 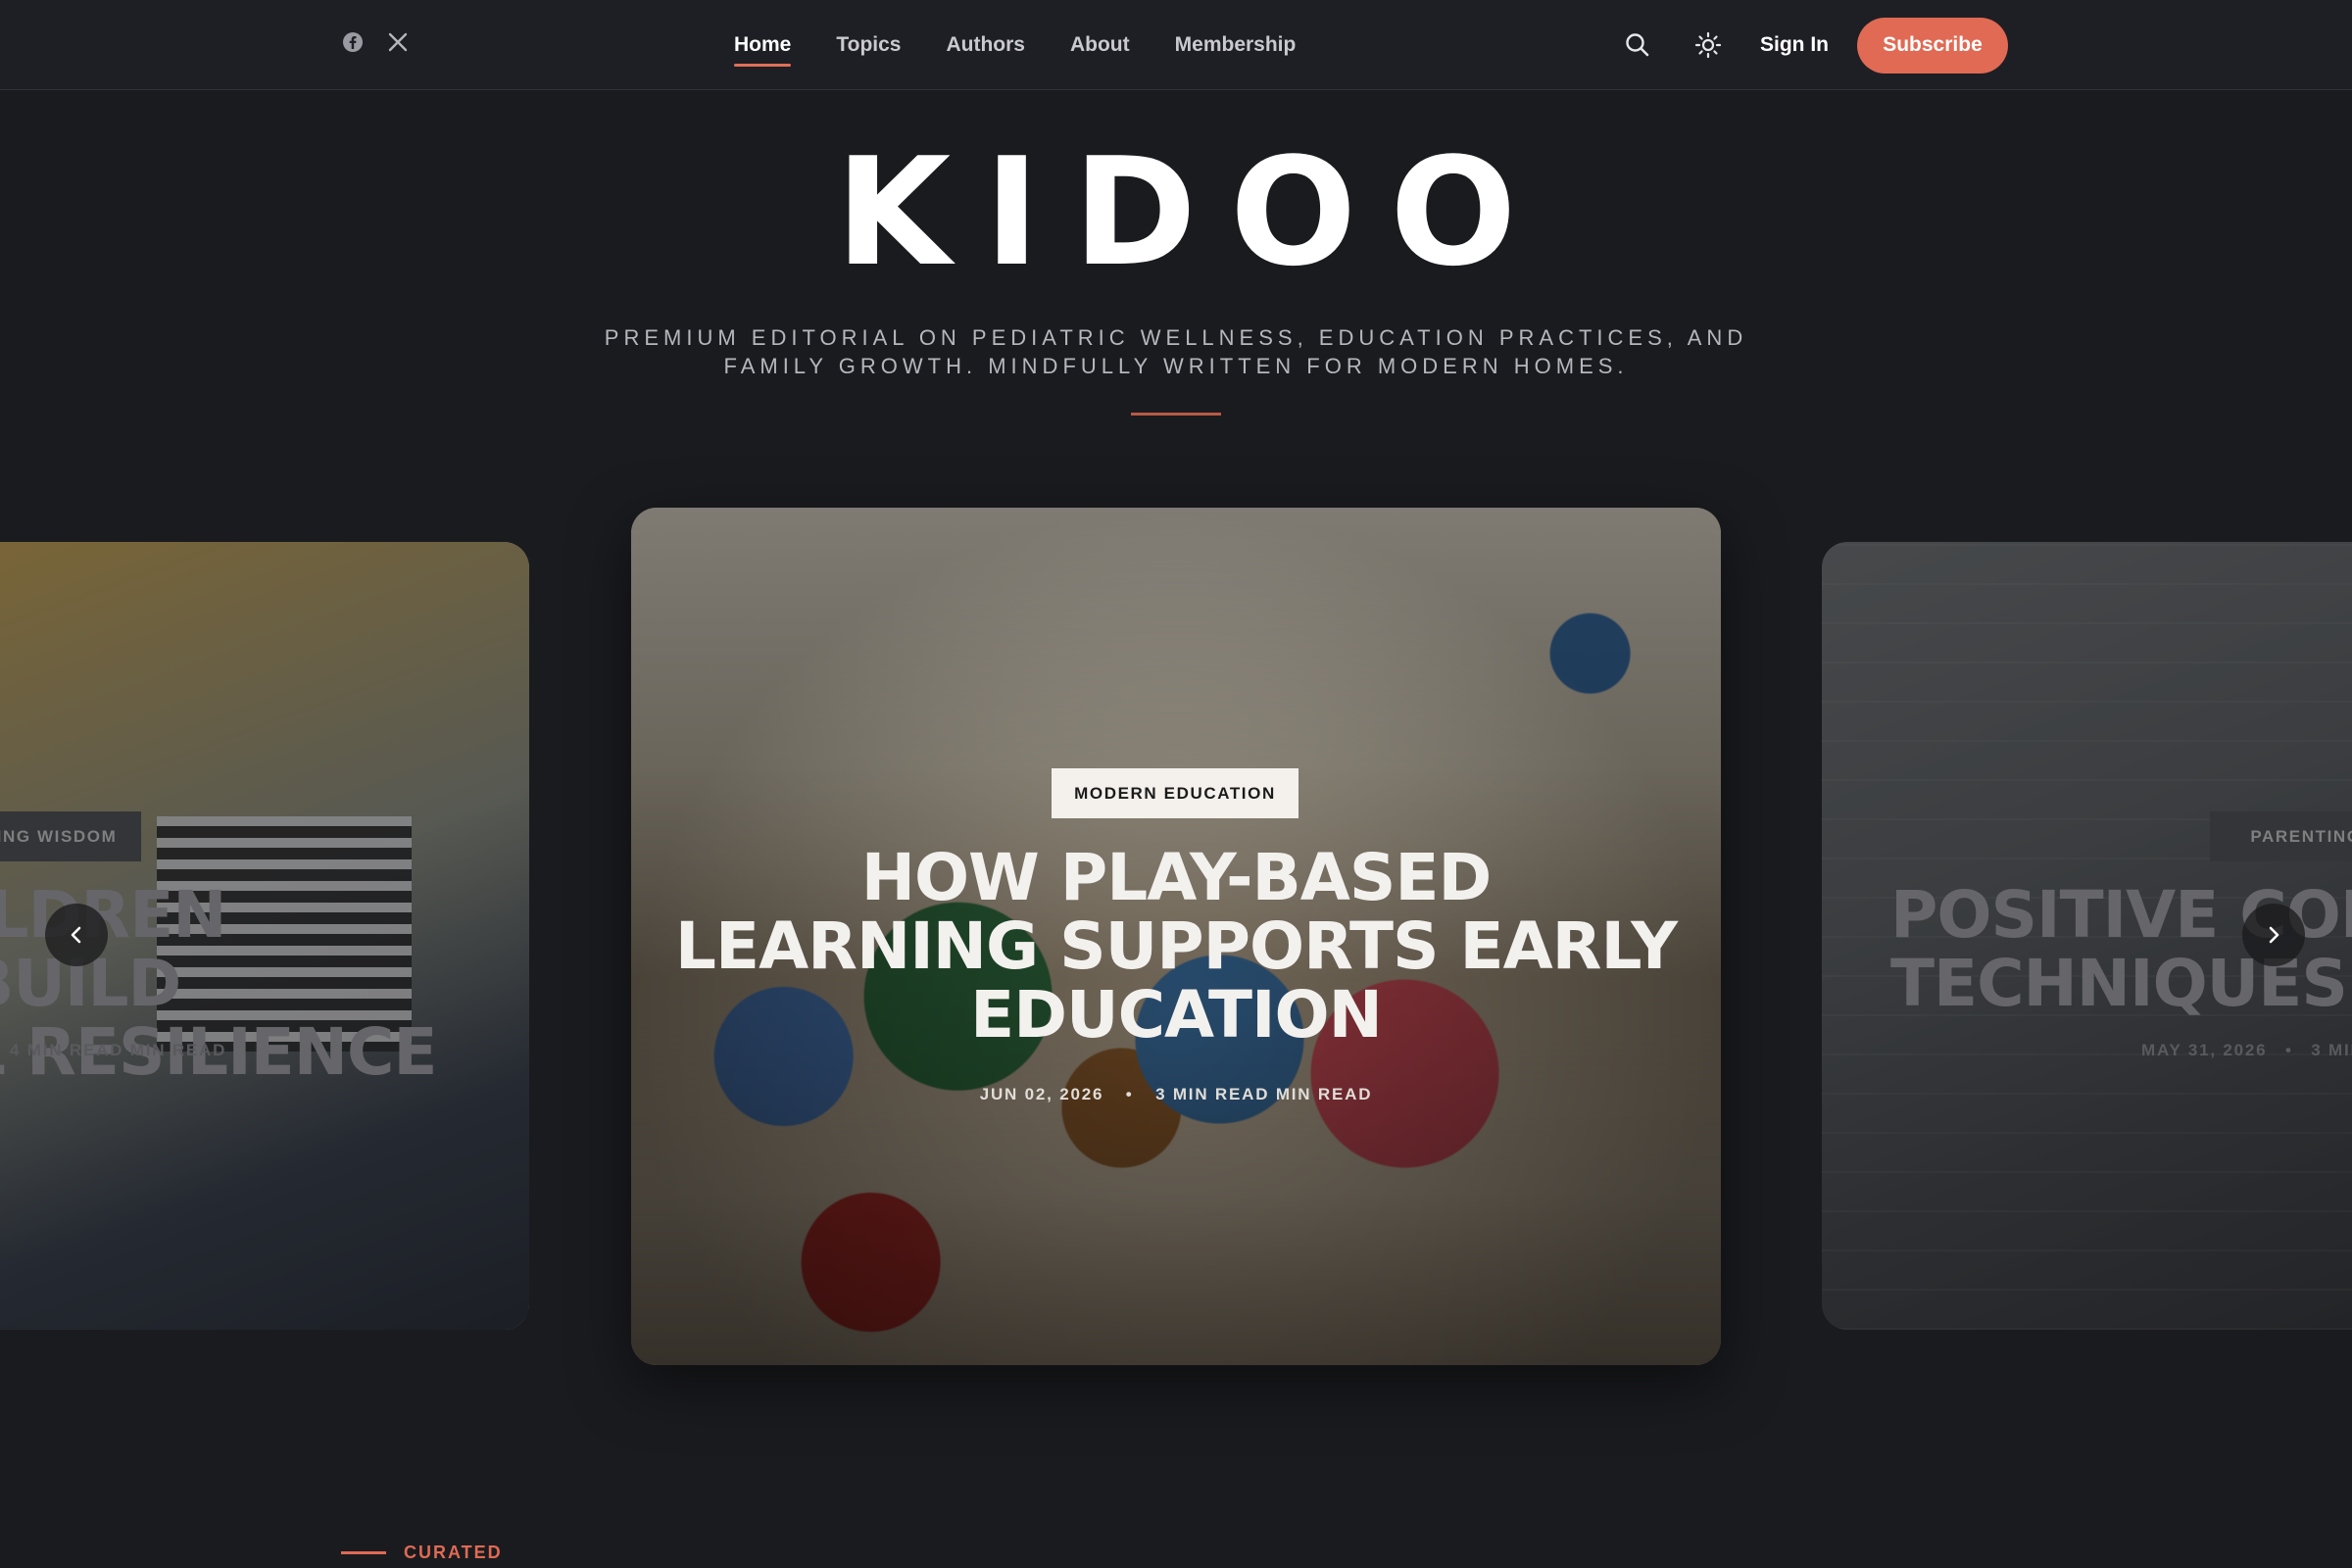 I want to click on article-meta: JUN 02, 2026 • 3 MIN READ MIN READ, so click(x=1176, y=1094).